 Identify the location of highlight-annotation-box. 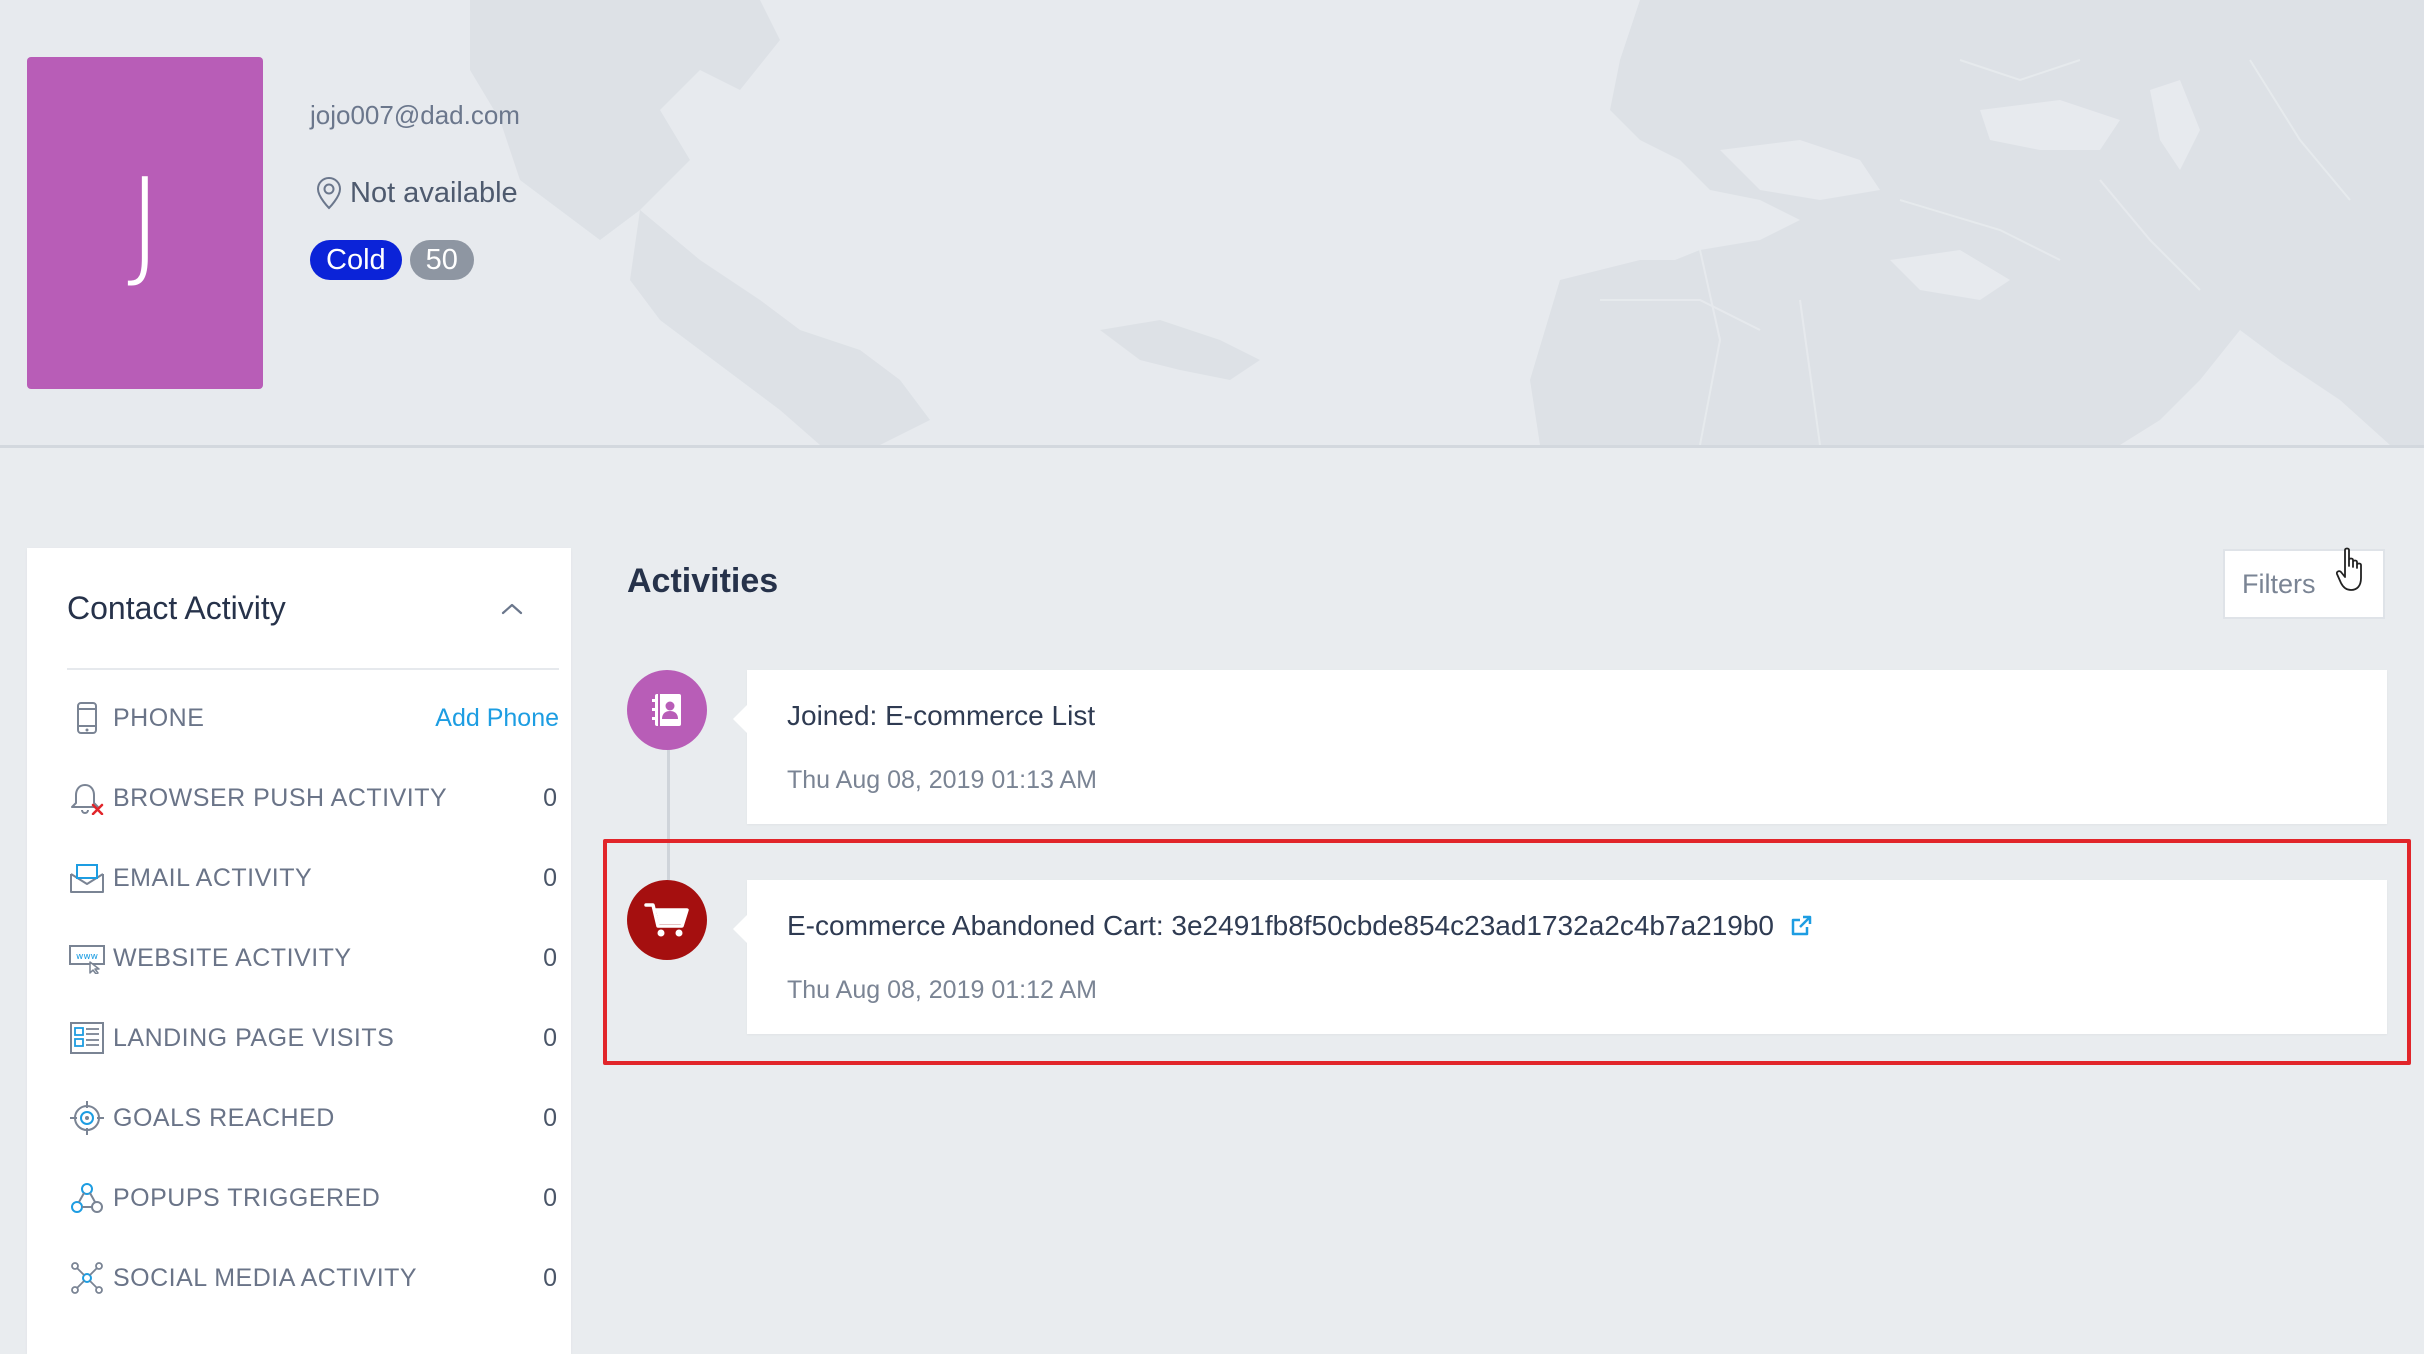
(1507, 952).